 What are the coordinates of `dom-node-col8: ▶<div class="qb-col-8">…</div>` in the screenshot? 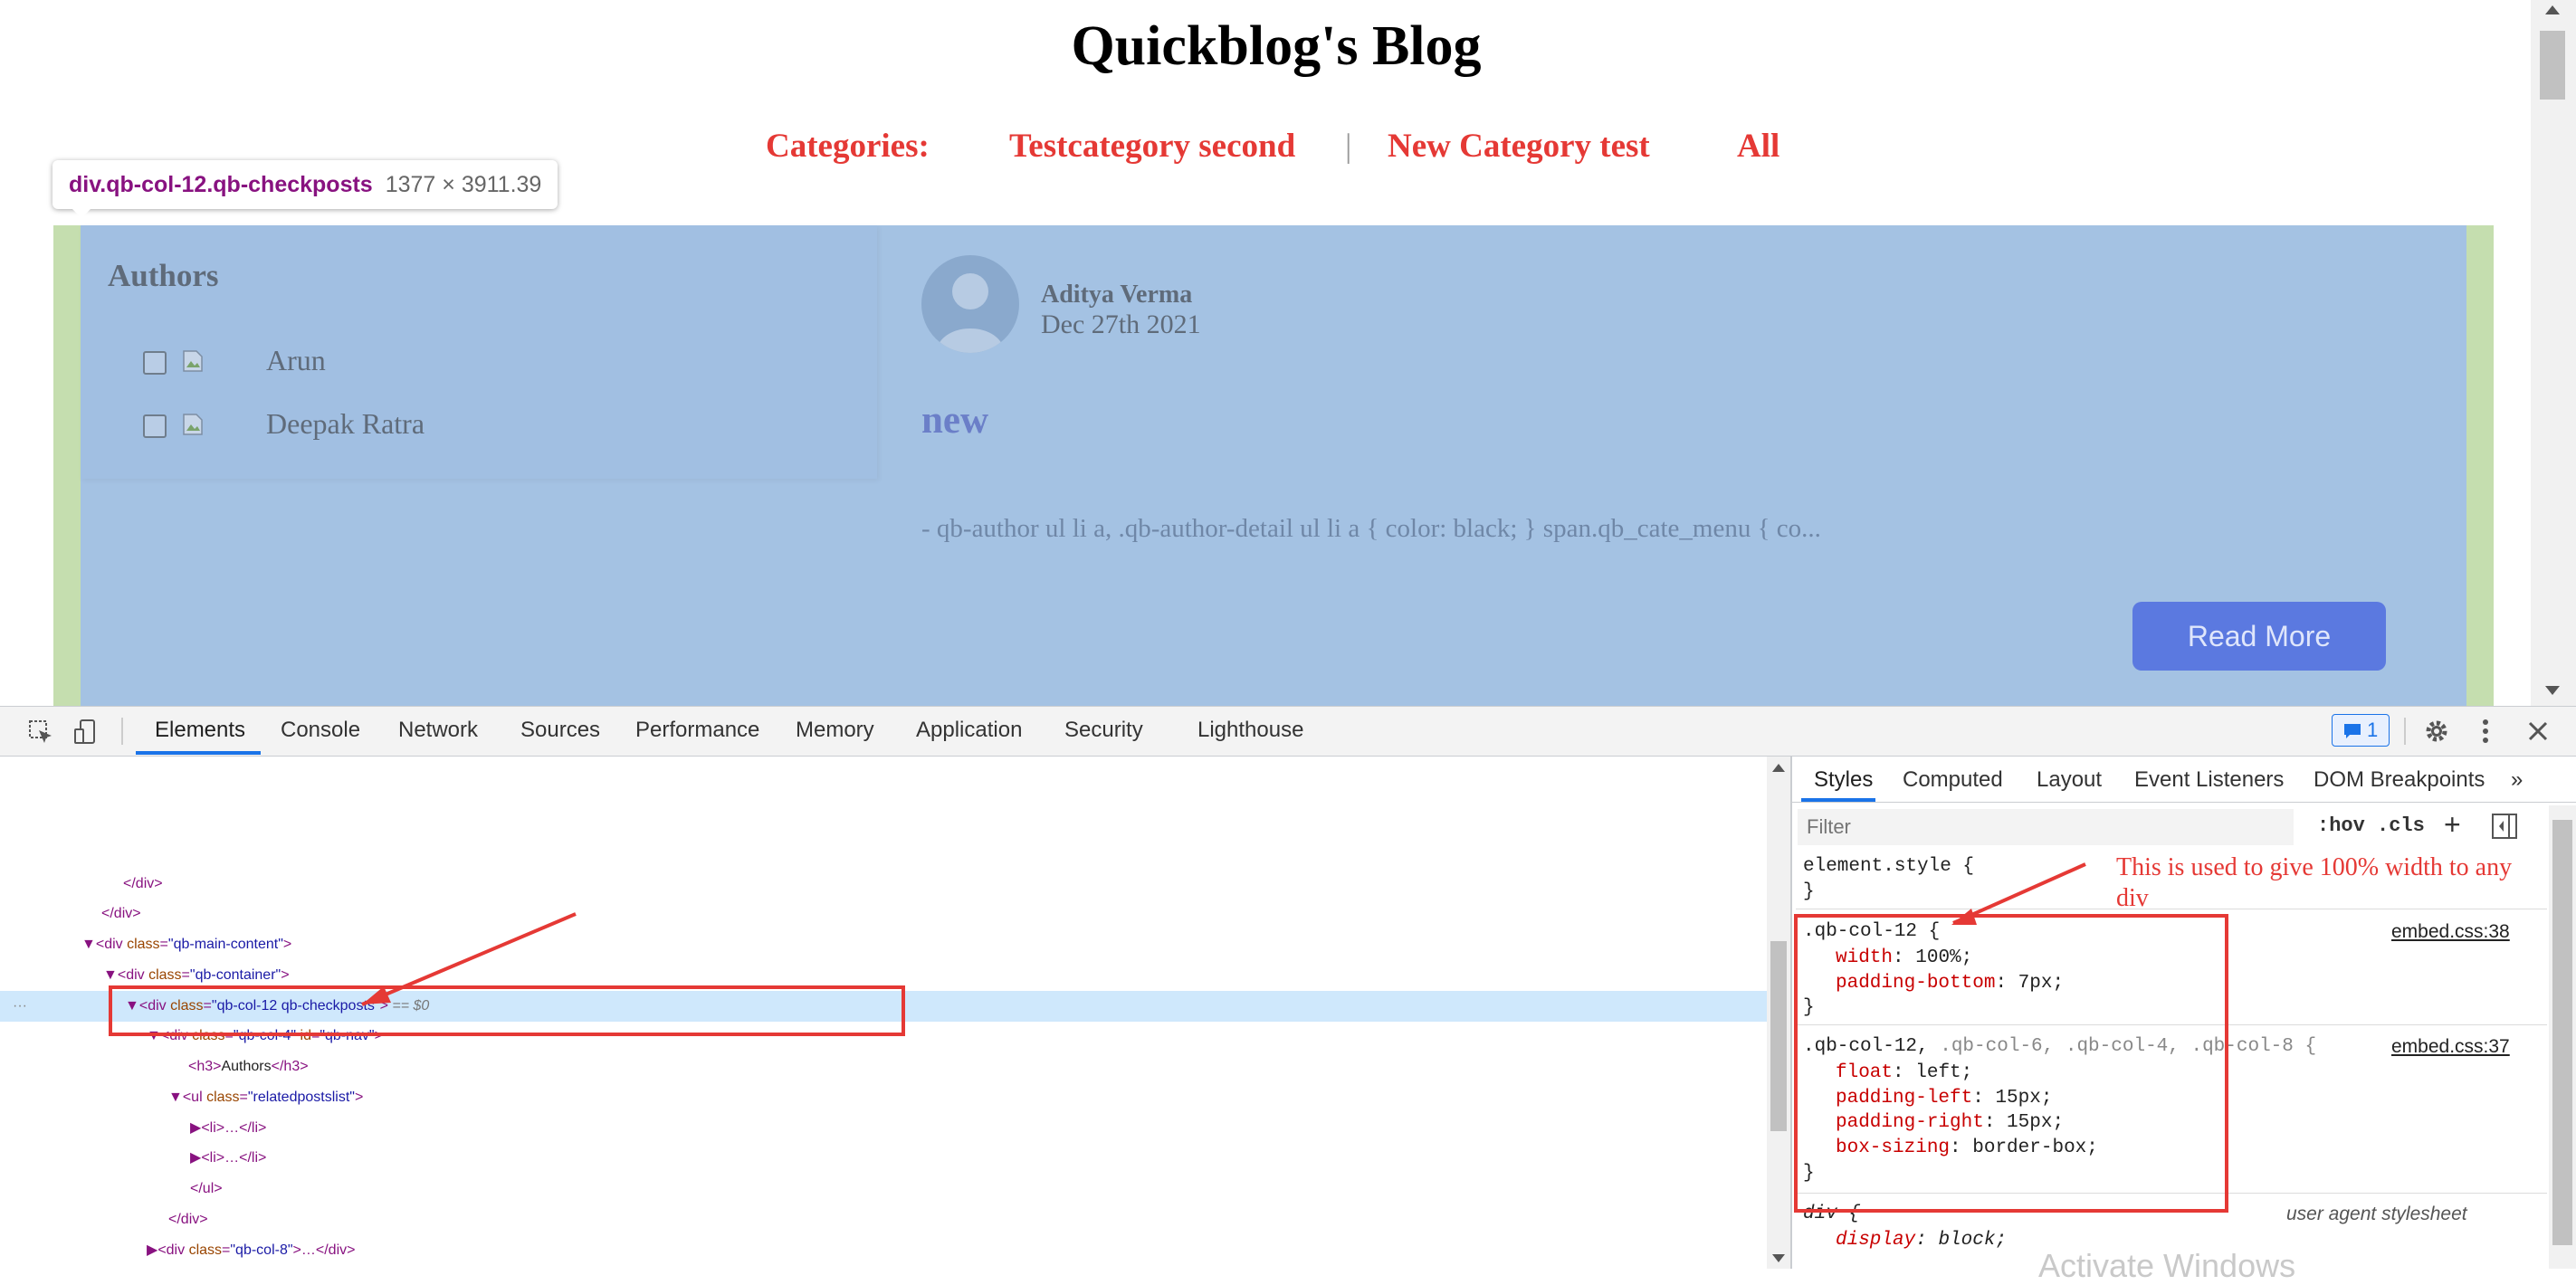 It's located at (251, 1251).